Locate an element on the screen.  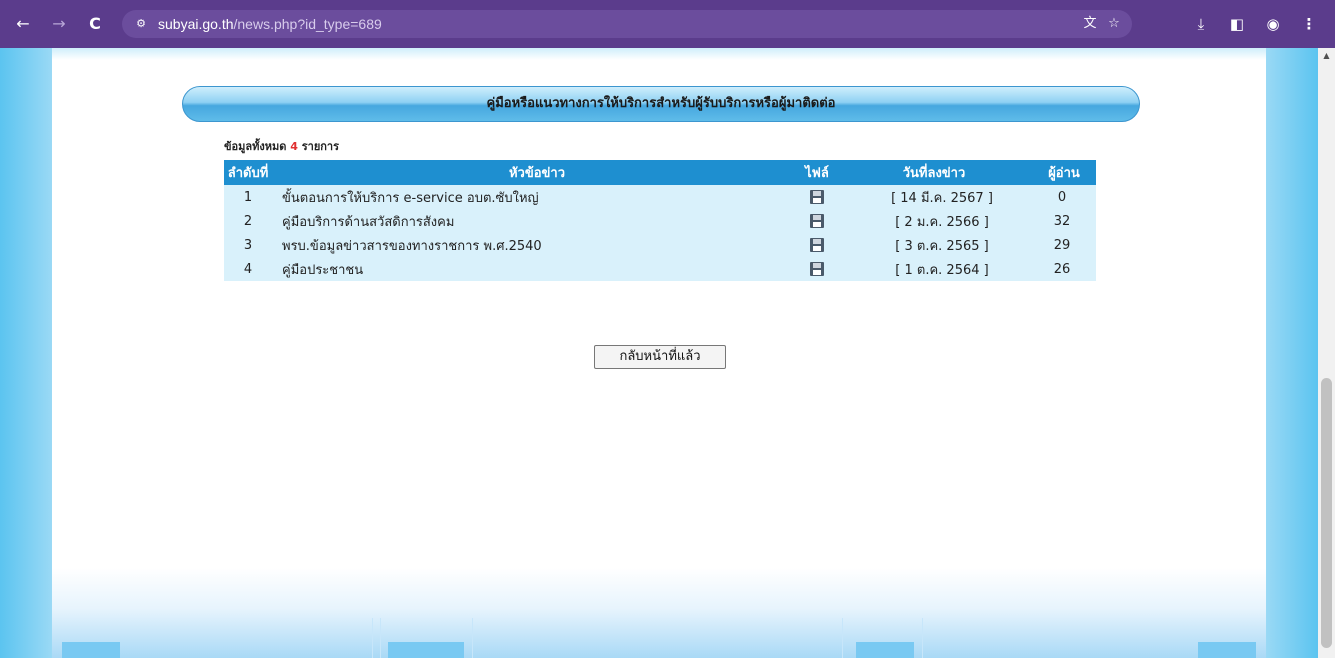
row-readers: 26 is located at coordinates (1062, 269).